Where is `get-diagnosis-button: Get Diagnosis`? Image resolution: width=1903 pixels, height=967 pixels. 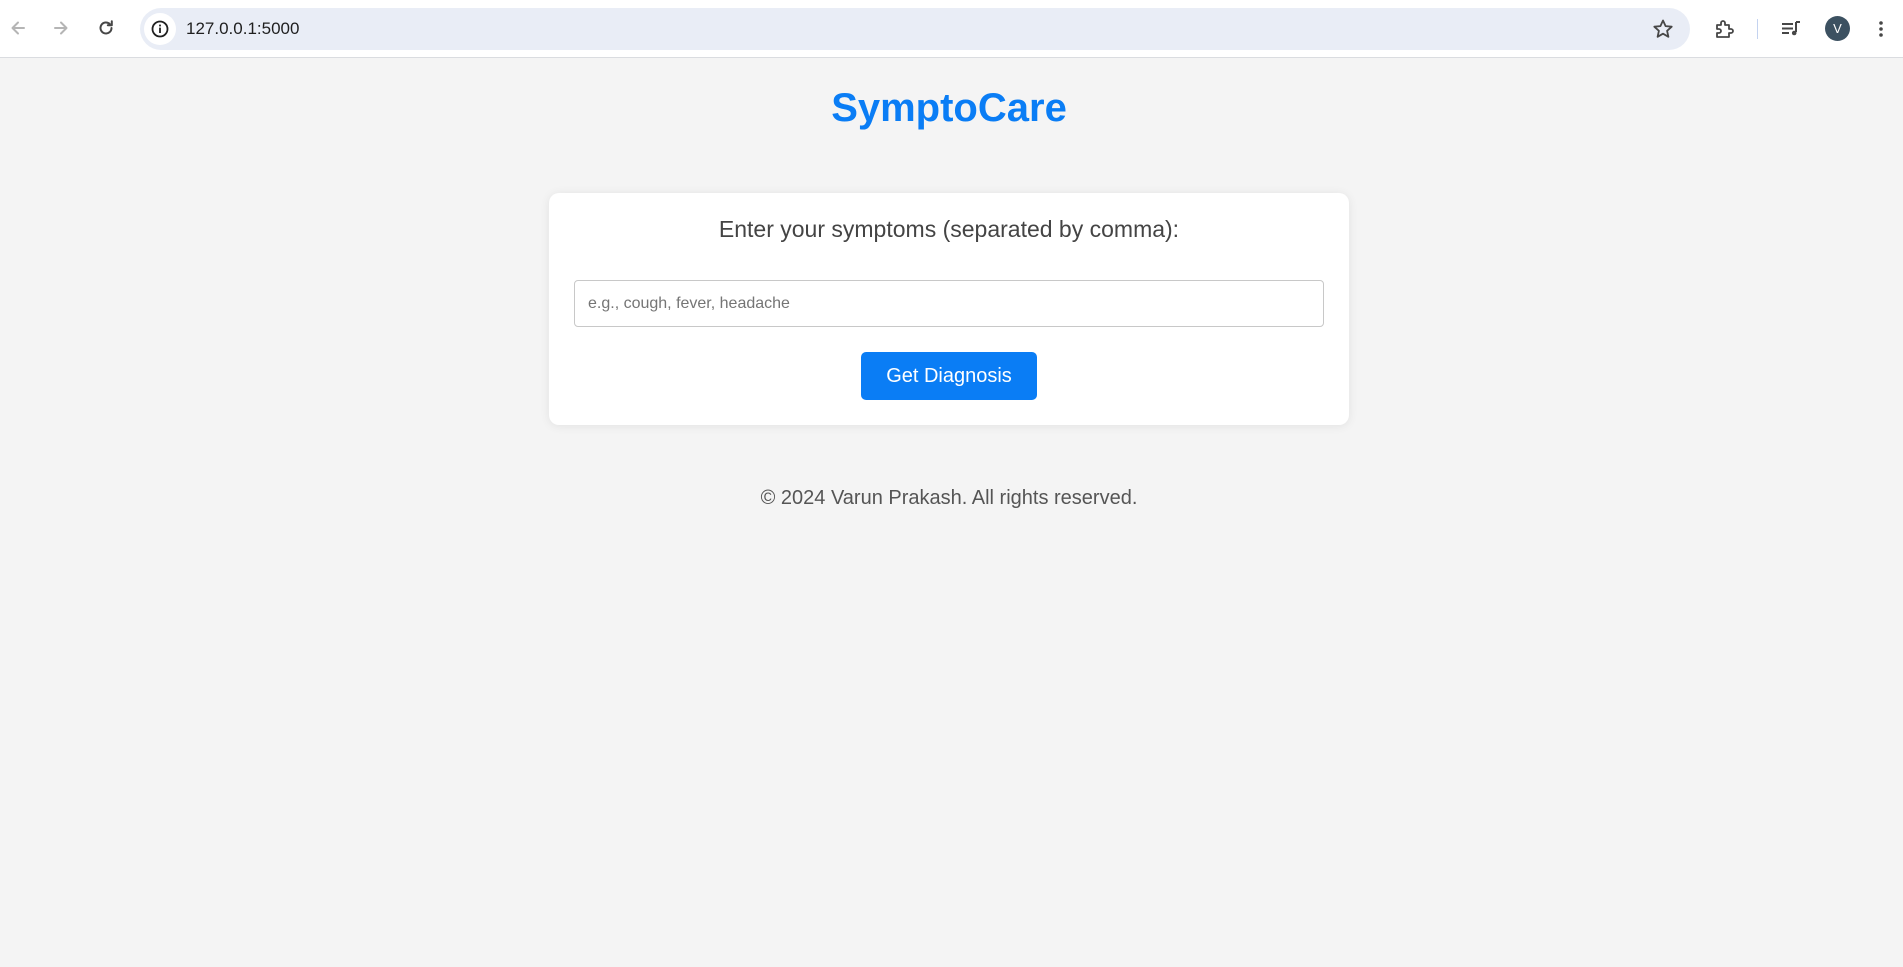 get-diagnosis-button: Get Diagnosis is located at coordinates (949, 376).